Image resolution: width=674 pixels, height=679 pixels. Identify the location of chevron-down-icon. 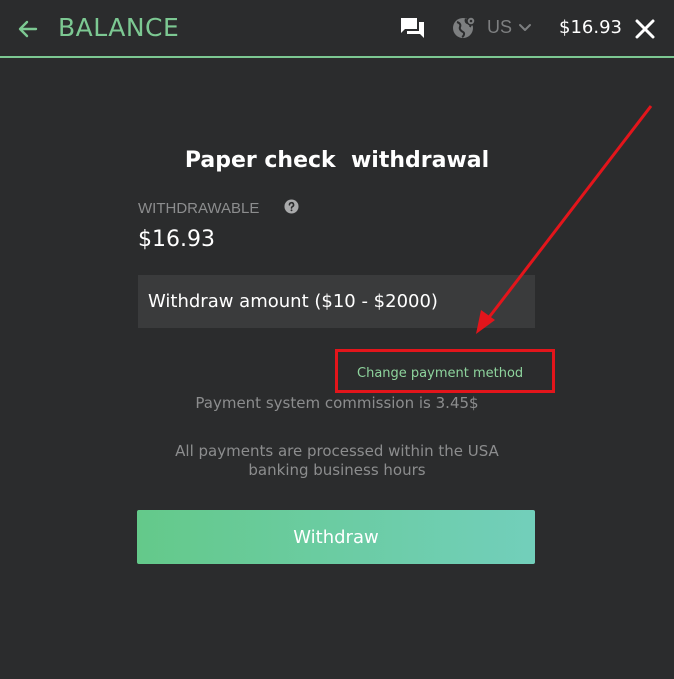
(525, 28).